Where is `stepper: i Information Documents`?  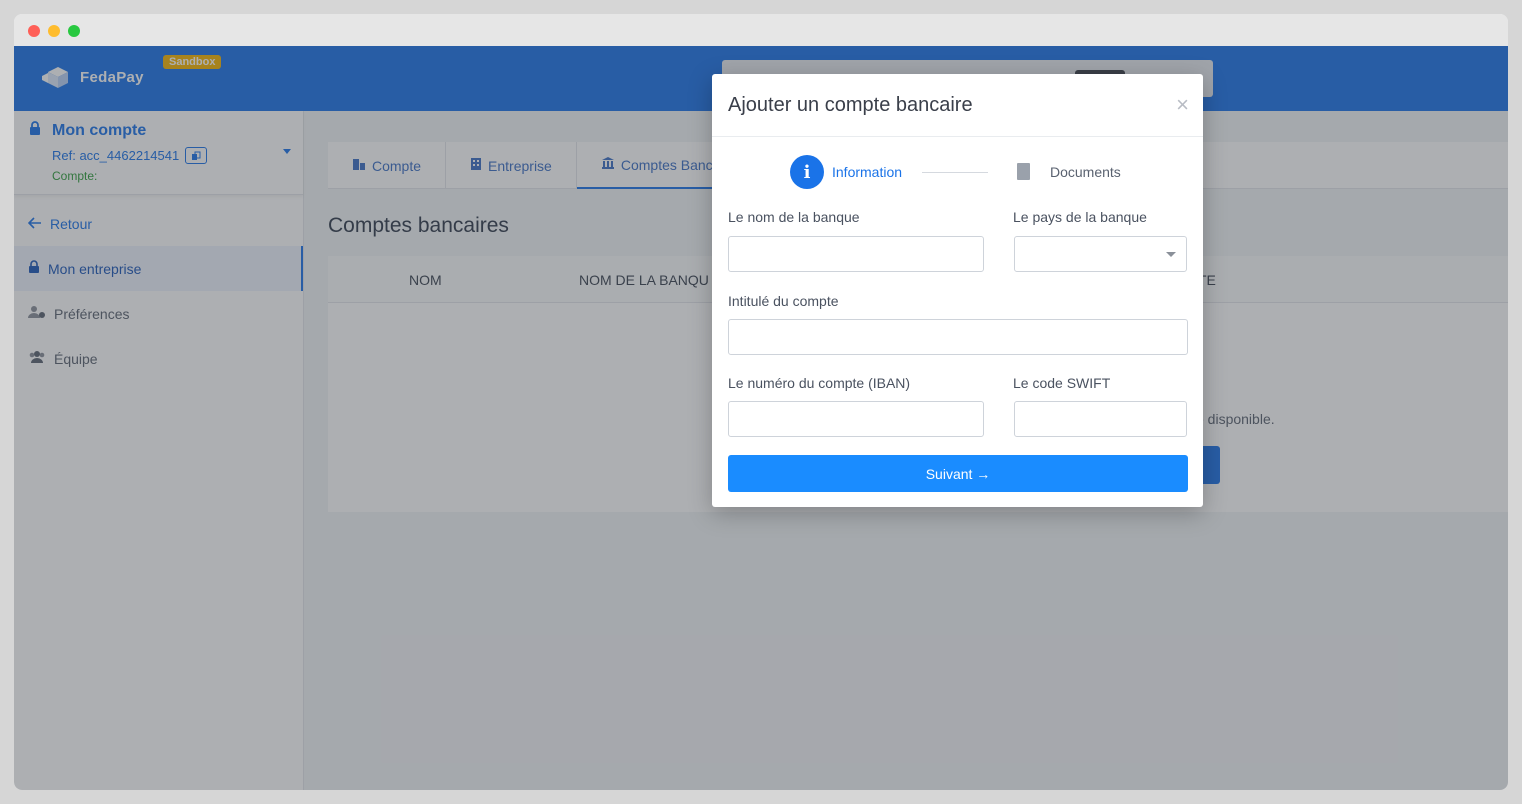
stepper: i Information Documents is located at coordinates (957, 171).